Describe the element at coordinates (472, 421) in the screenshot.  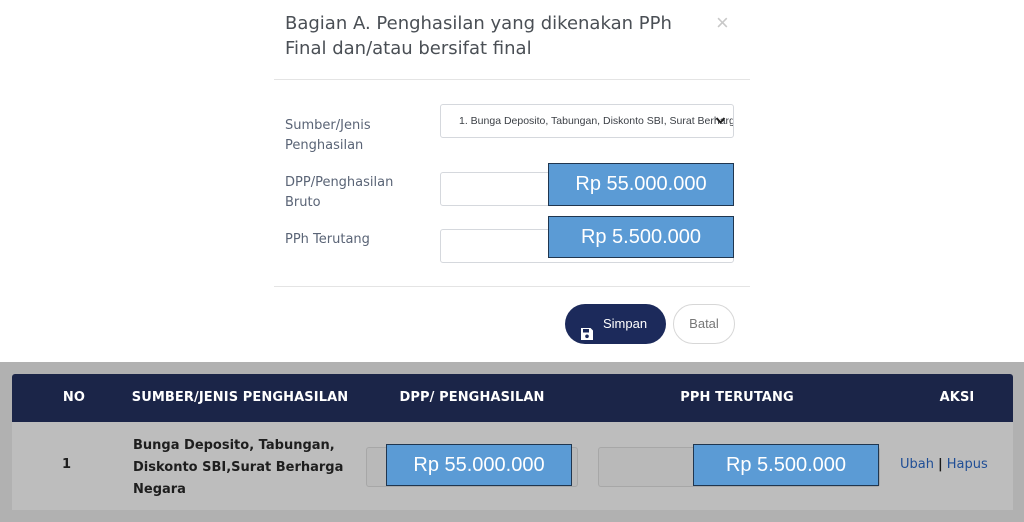
I see `column-header-dpp: DPP/ PENGHASILAN BRUTO` at that location.